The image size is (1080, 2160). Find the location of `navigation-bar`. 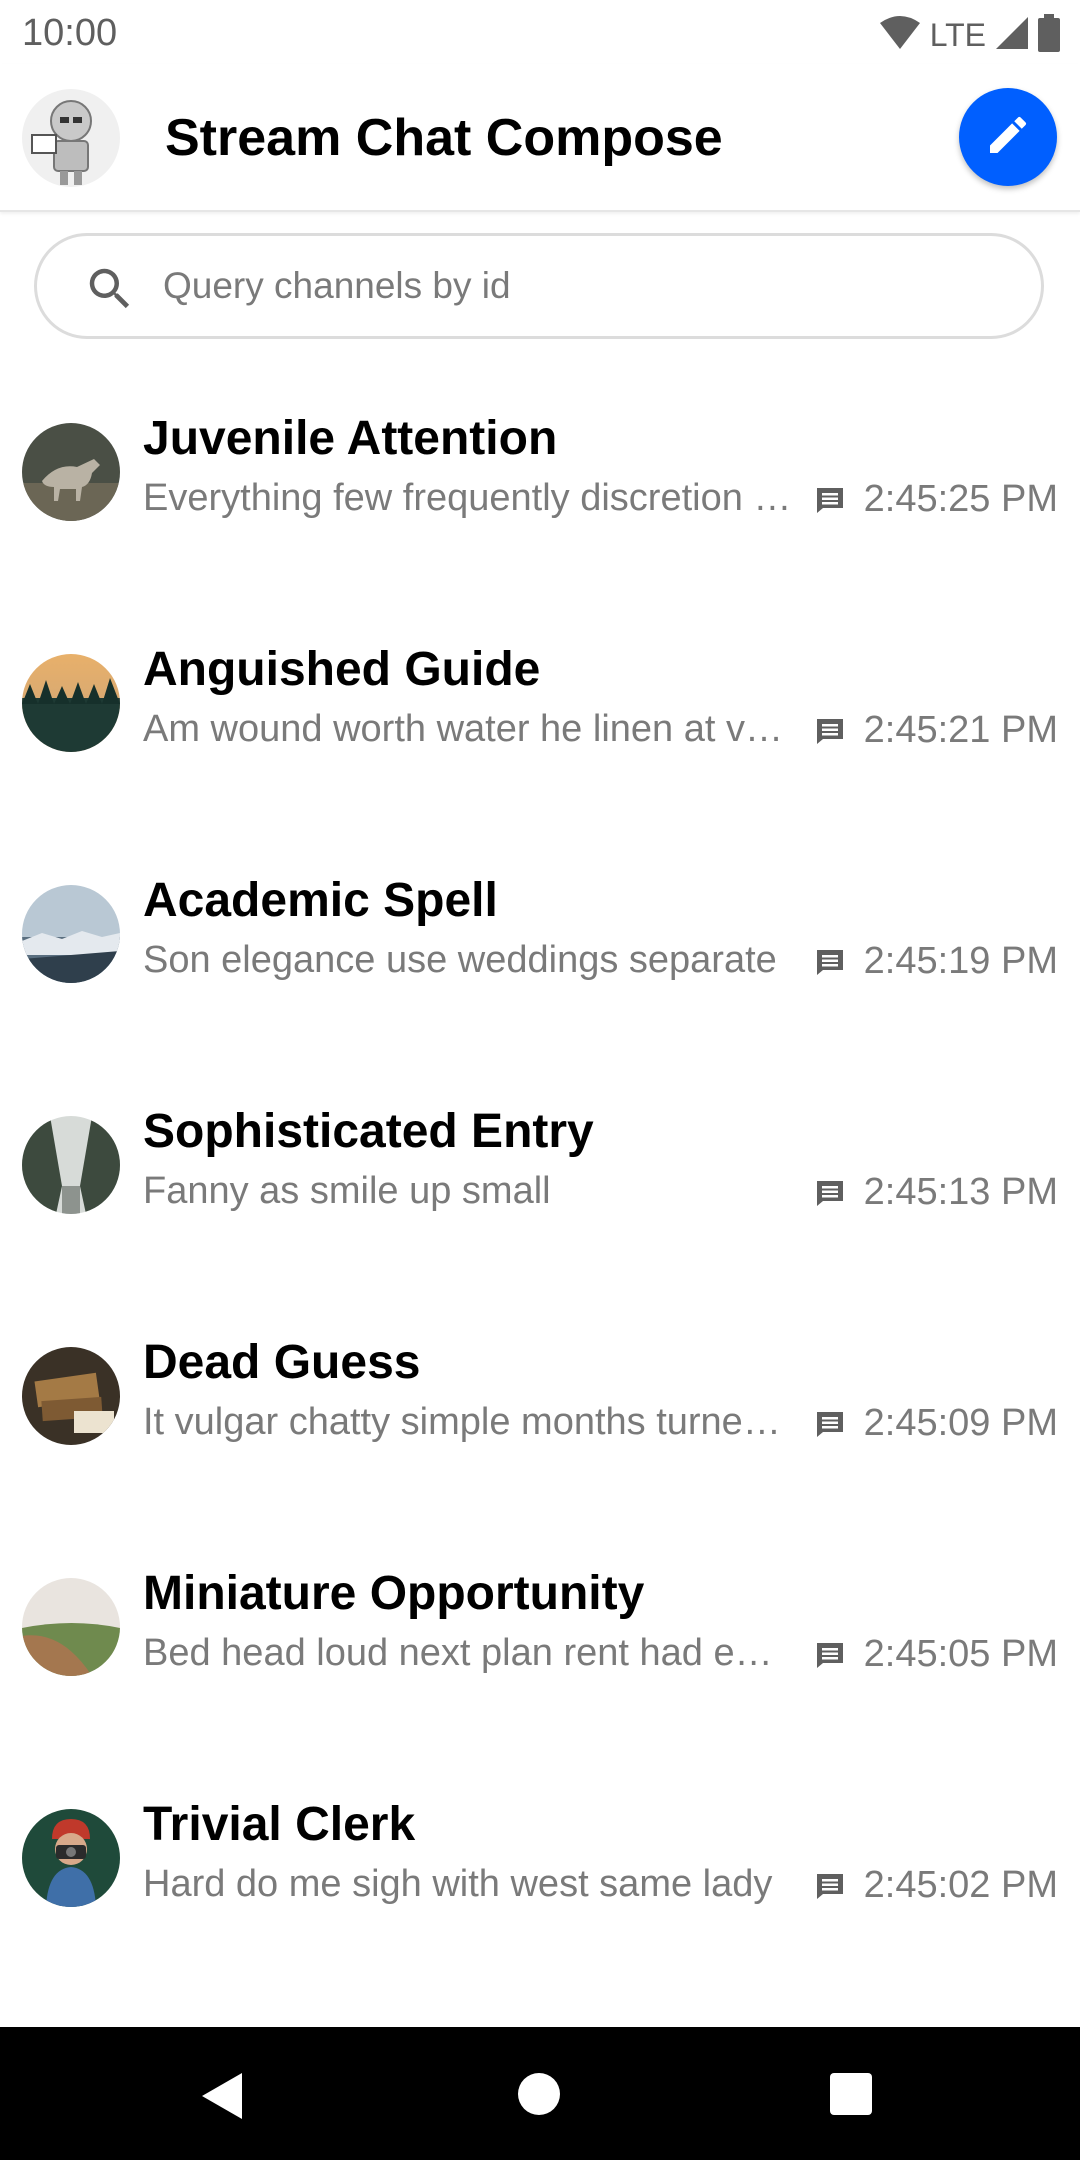

navigation-bar is located at coordinates (540, 2093).